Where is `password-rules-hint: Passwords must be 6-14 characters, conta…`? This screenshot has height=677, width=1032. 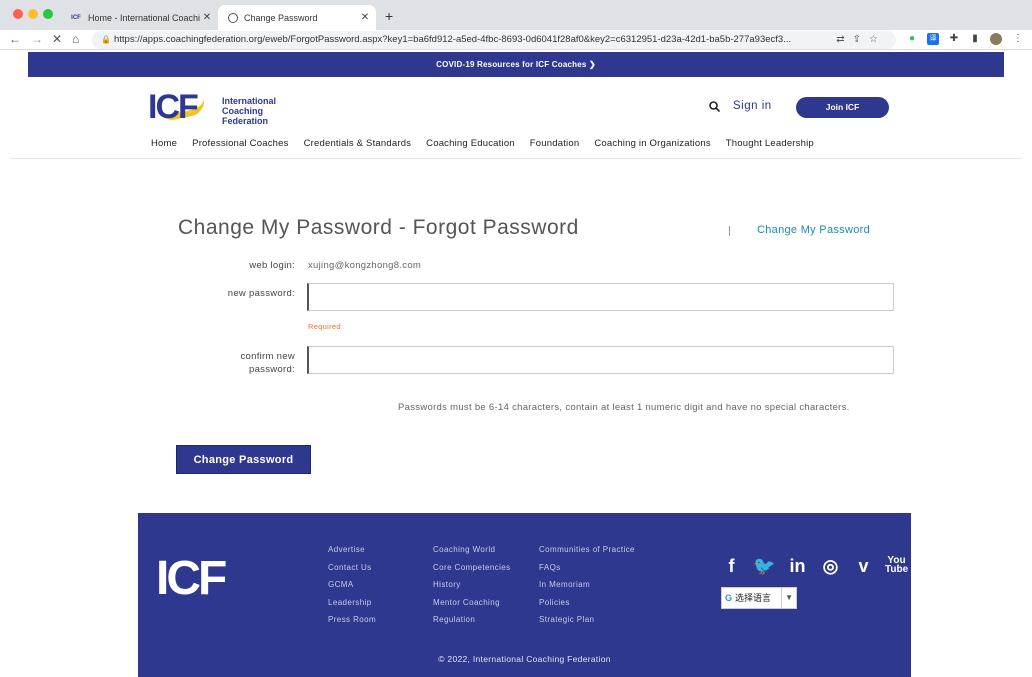
password-rules-hint: Passwords must be 6-14 characters, conta… is located at coordinates (624, 407).